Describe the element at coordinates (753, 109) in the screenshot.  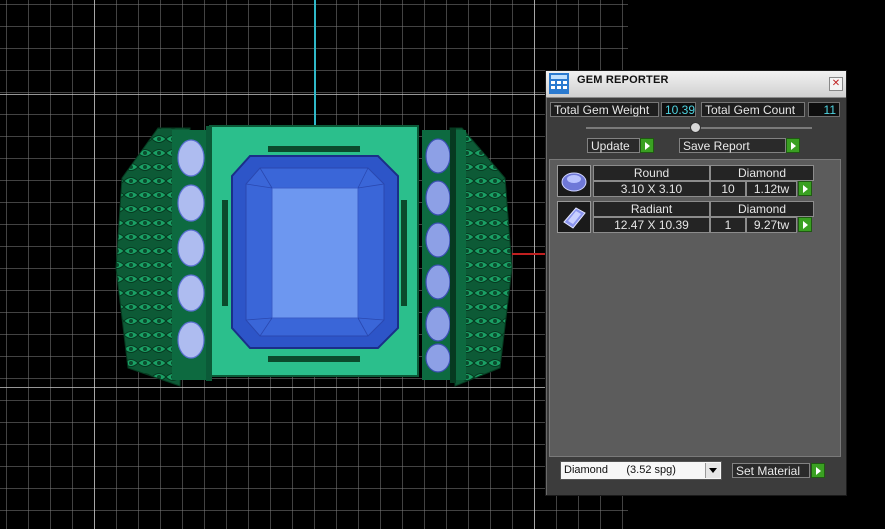
I see `total-gem-count-label: Total Gem Count` at that location.